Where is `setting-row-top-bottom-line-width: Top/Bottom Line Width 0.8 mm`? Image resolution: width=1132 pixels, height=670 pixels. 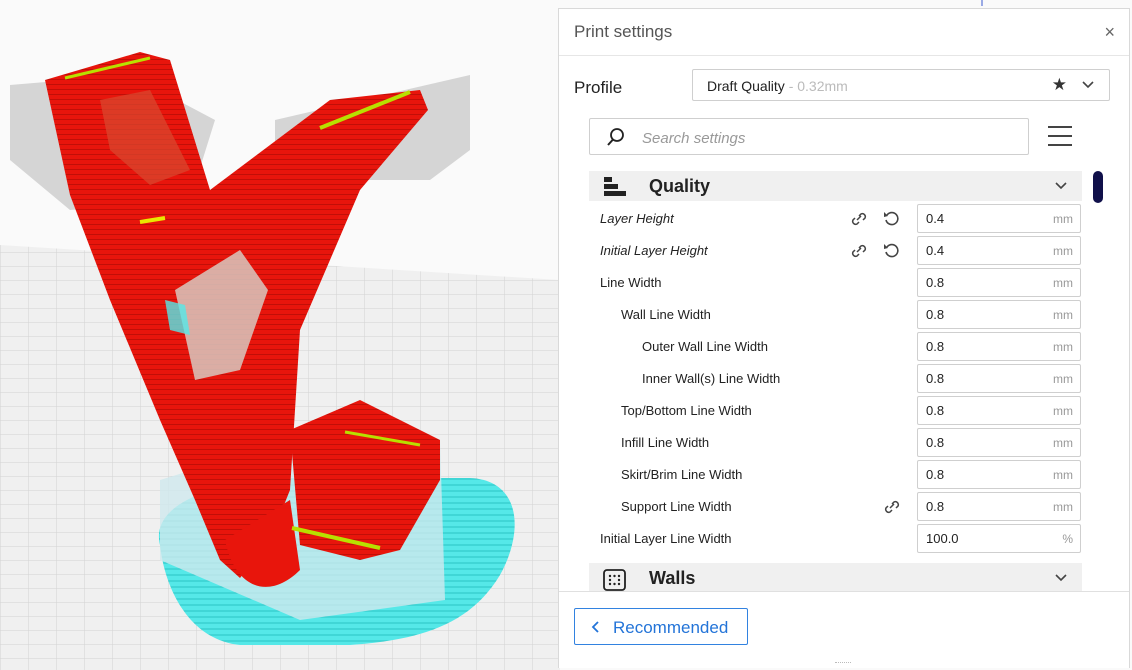
setting-row-top-bottom-line-width: Top/Bottom Line Width 0.8 mm is located at coordinates (835, 411).